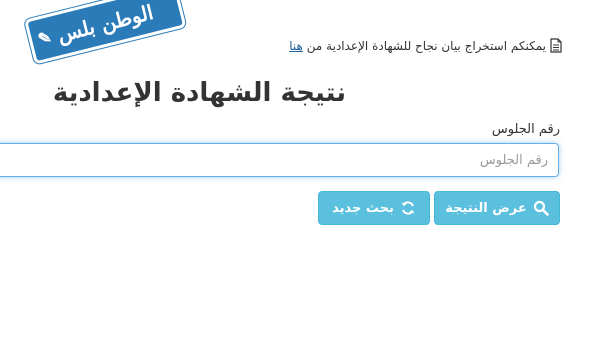  Describe the element at coordinates (541, 208) in the screenshot. I see `search-icon` at that location.